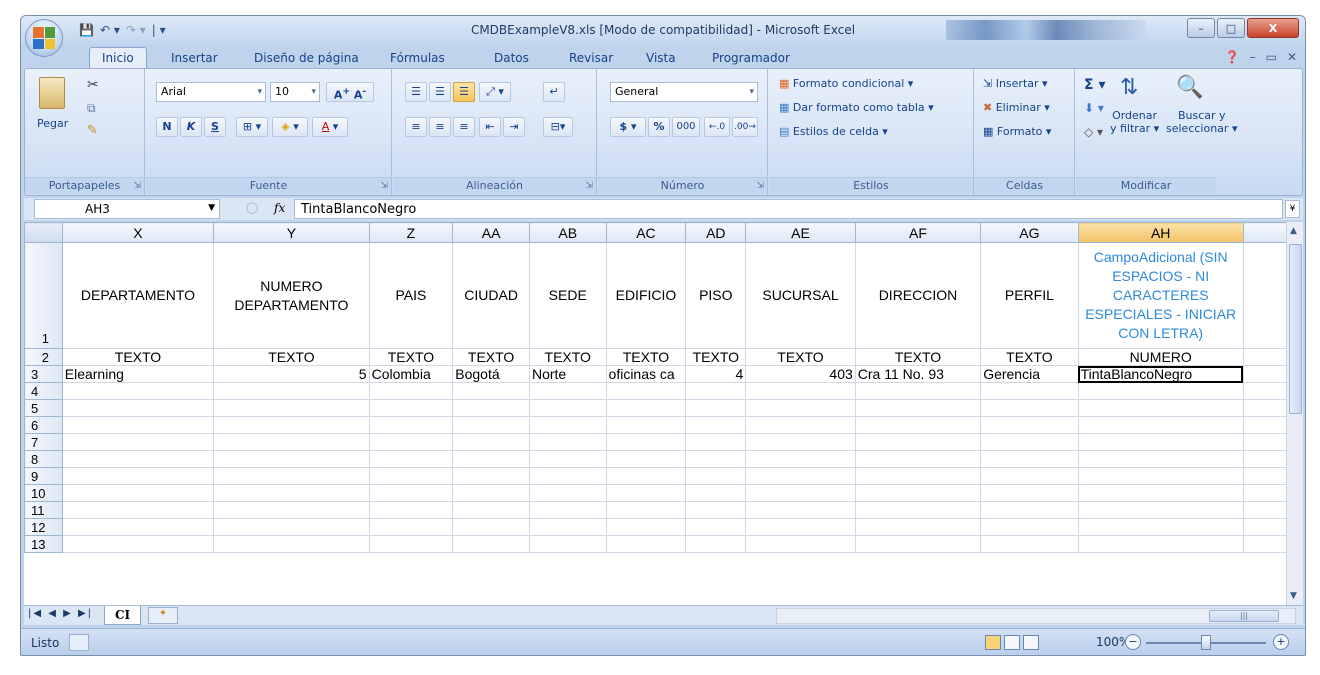  Describe the element at coordinates (215, 127) in the screenshot. I see `underline-button: S` at that location.